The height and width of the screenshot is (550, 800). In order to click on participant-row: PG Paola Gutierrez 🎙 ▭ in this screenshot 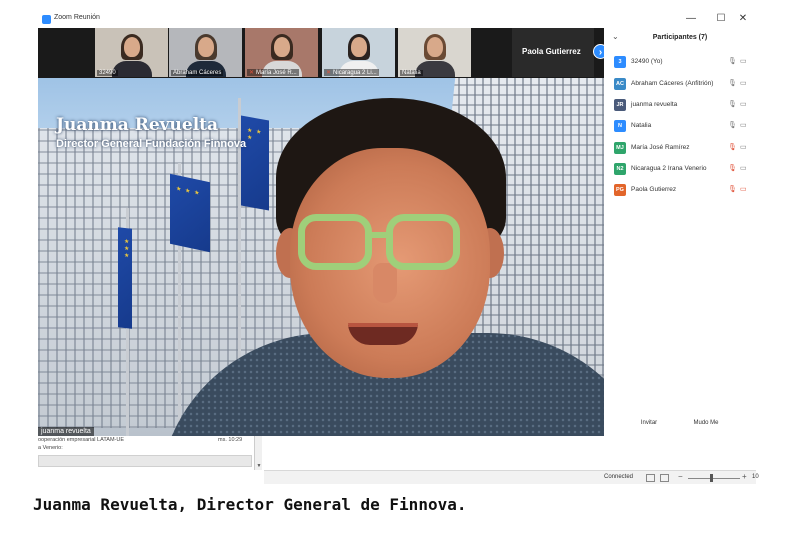, I will do `click(682, 191)`.